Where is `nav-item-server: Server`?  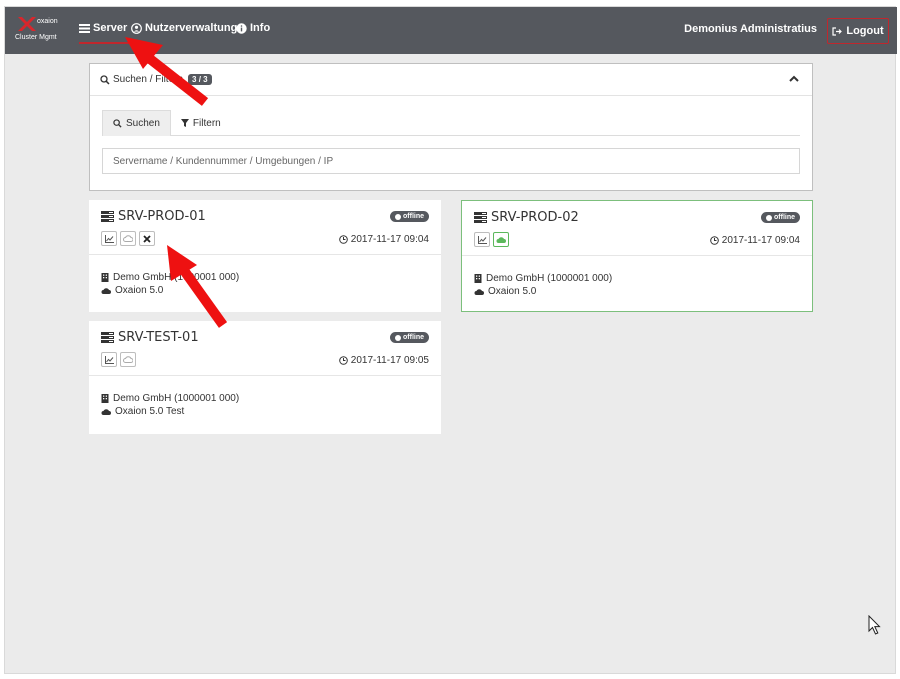 nav-item-server: Server is located at coordinates (103, 28).